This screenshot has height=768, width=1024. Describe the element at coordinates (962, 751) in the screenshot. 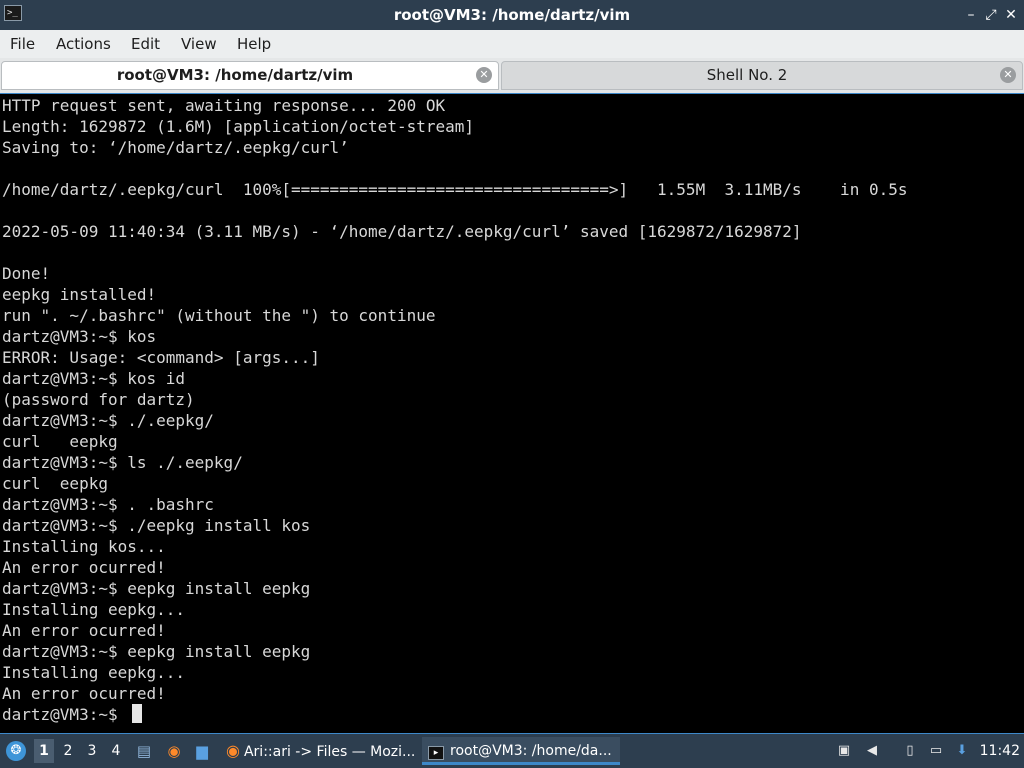

I see `update-notifier-icon: ⬇` at that location.